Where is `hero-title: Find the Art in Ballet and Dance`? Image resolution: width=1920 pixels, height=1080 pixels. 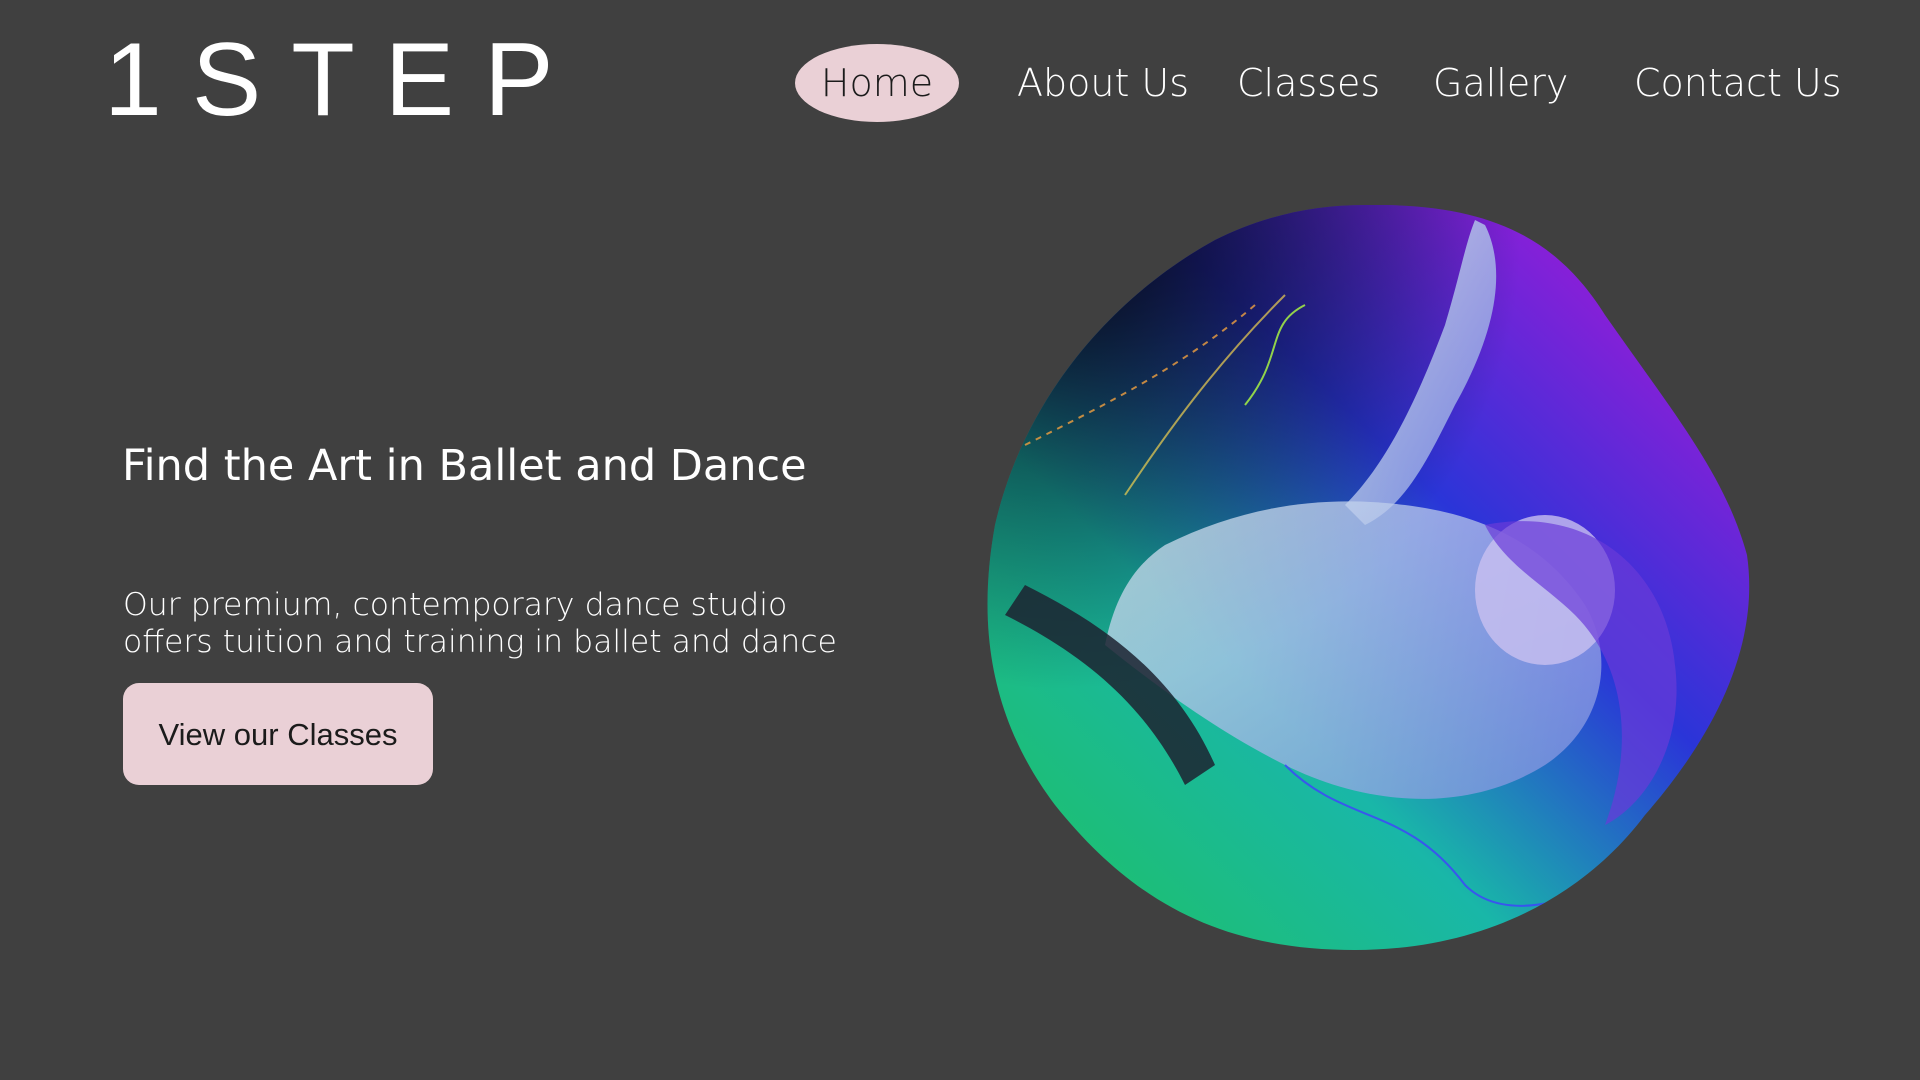 hero-title: Find the Art in Ballet and Dance is located at coordinates (464, 465).